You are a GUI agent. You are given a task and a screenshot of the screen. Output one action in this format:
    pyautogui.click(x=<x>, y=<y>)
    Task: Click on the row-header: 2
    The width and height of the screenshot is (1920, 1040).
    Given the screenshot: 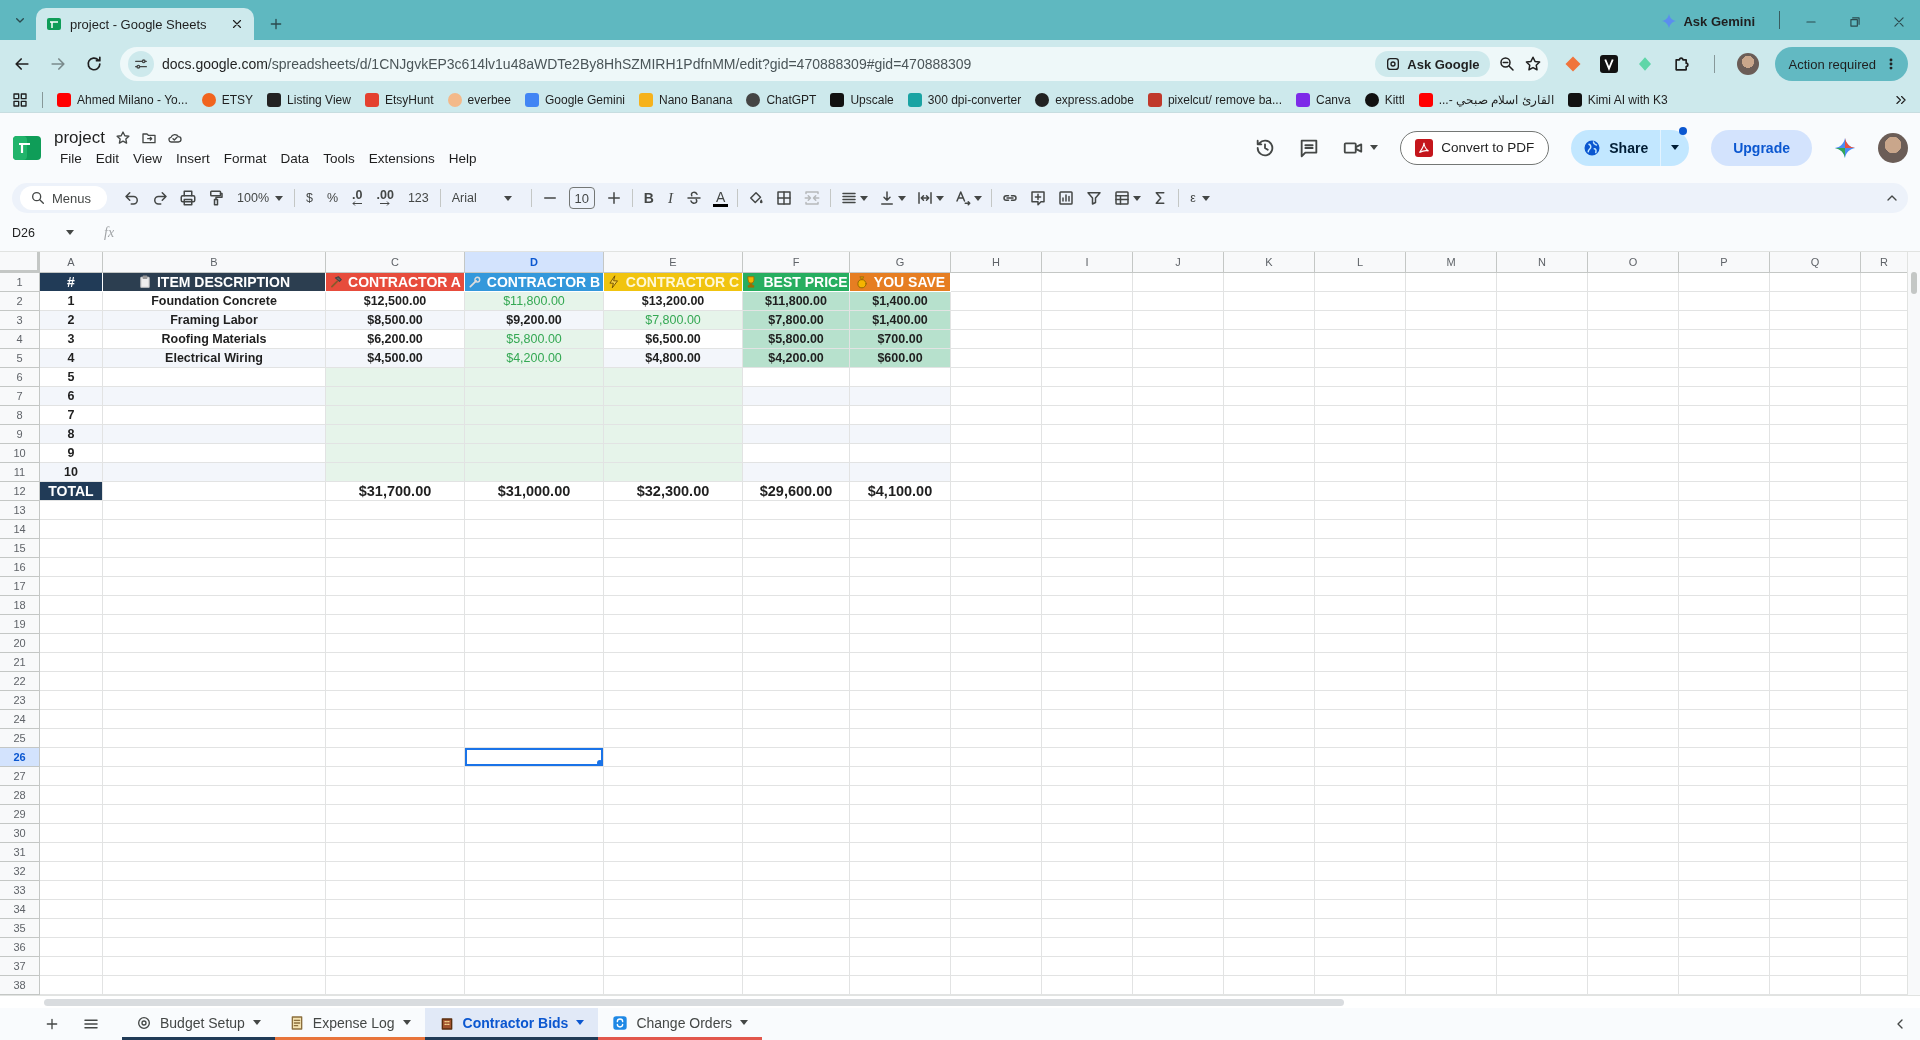 What is the action you would take?
    pyautogui.click(x=20, y=301)
    